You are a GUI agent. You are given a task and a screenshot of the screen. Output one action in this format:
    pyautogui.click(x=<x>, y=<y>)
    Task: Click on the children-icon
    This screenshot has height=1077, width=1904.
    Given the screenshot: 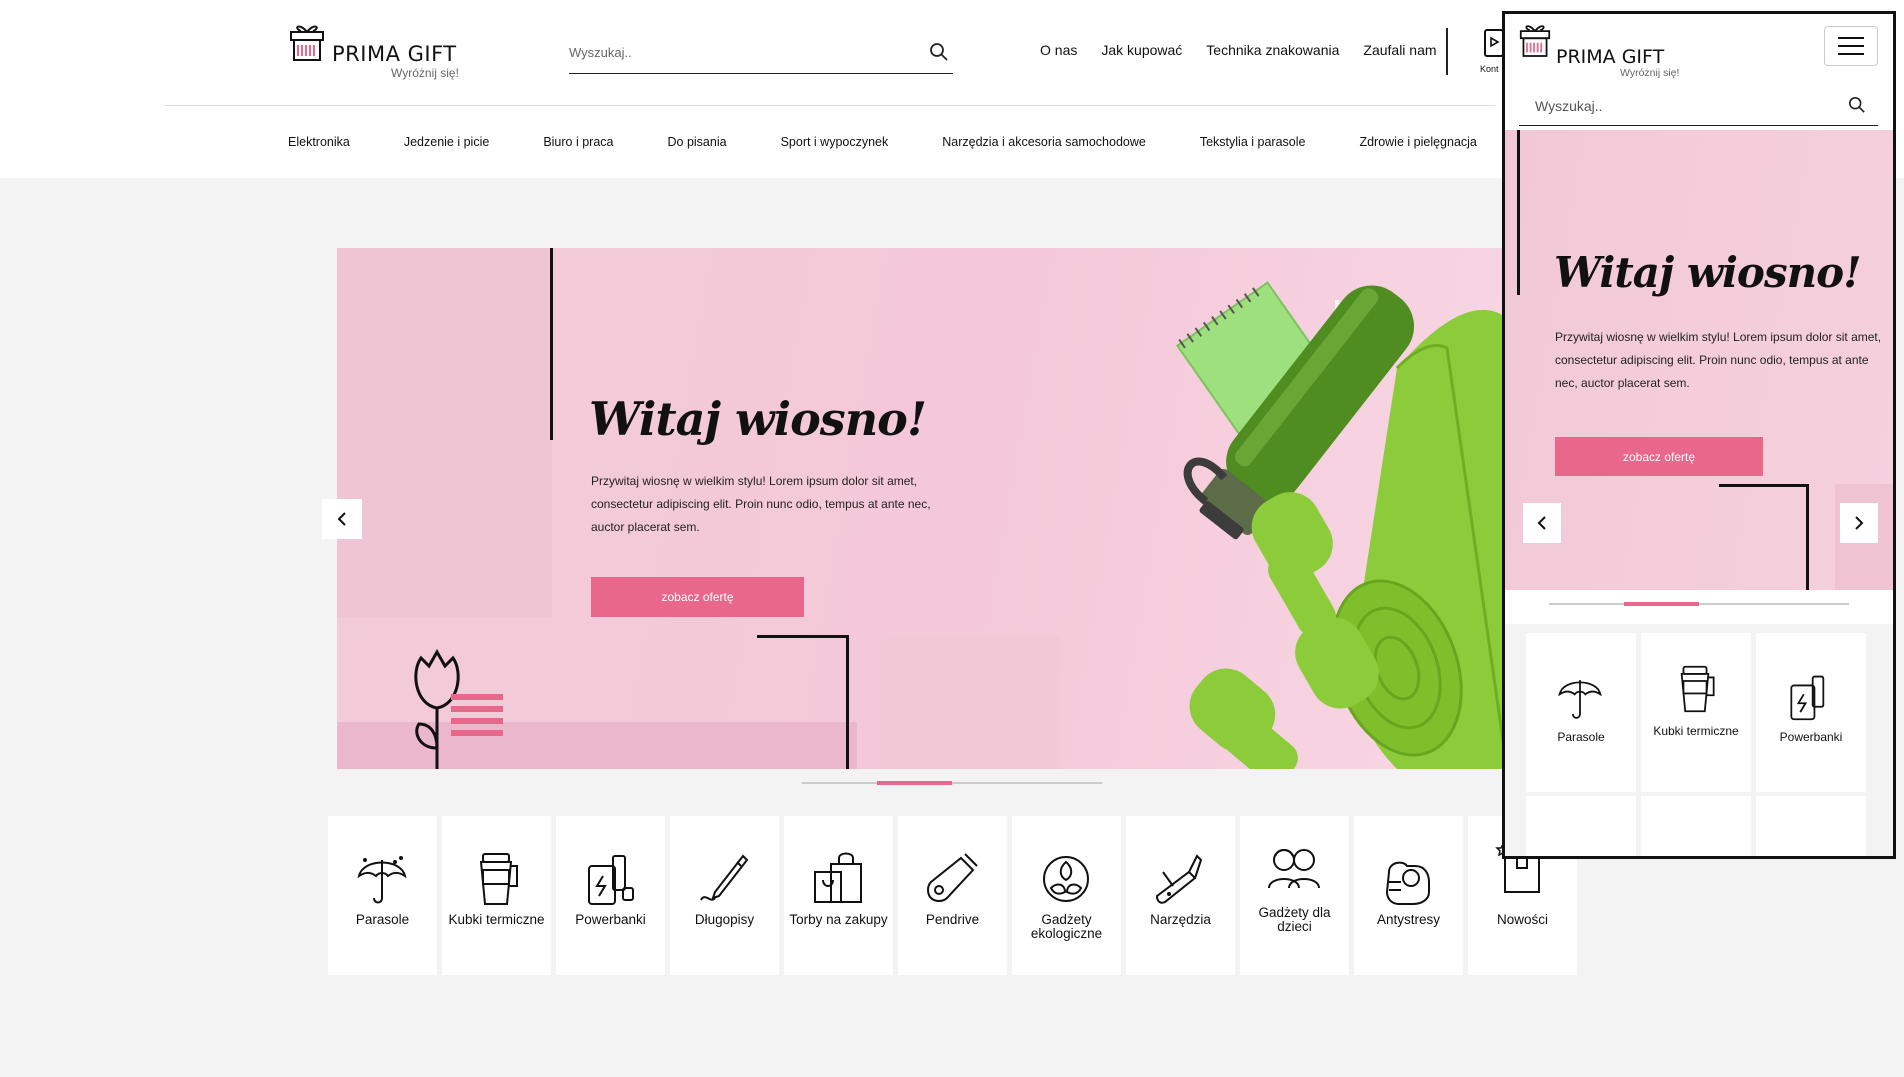 What is the action you would take?
    pyautogui.click(x=1294, y=869)
    